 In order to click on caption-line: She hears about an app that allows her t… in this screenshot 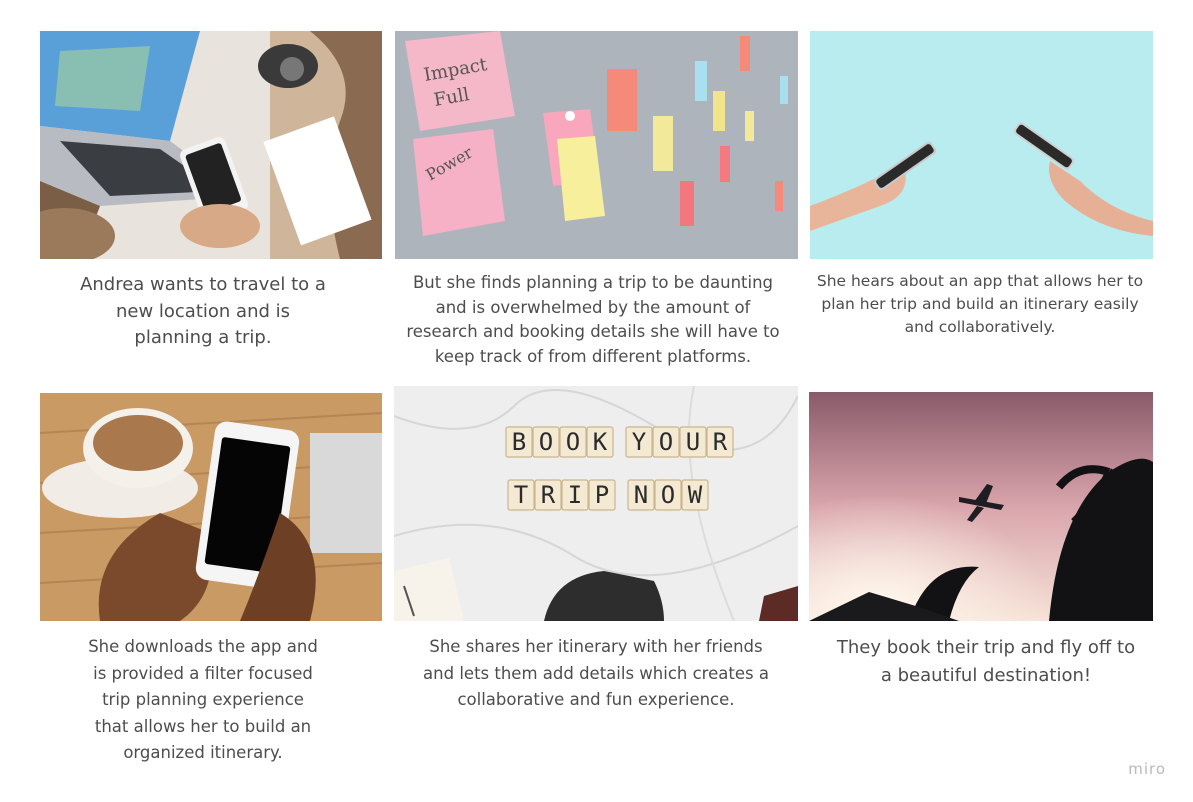, I will do `click(980, 281)`.